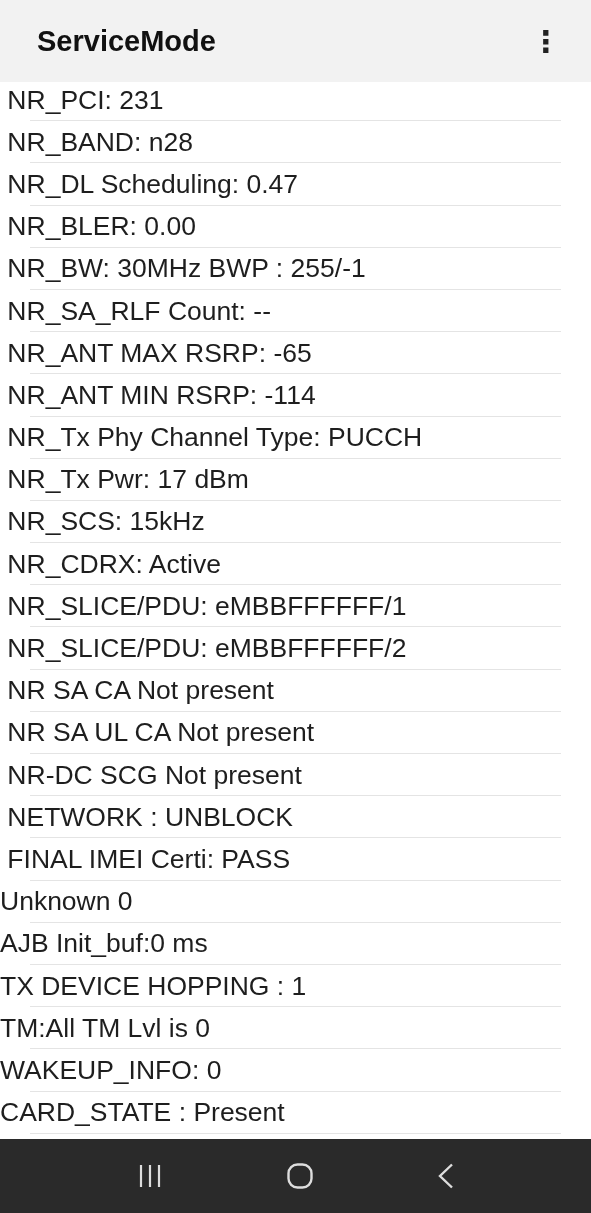 The image size is (591, 1213). Describe the element at coordinates (186, 269) in the screenshot. I see `info-line: NR_BW: 30MHz BWP : 255/-1` at that location.